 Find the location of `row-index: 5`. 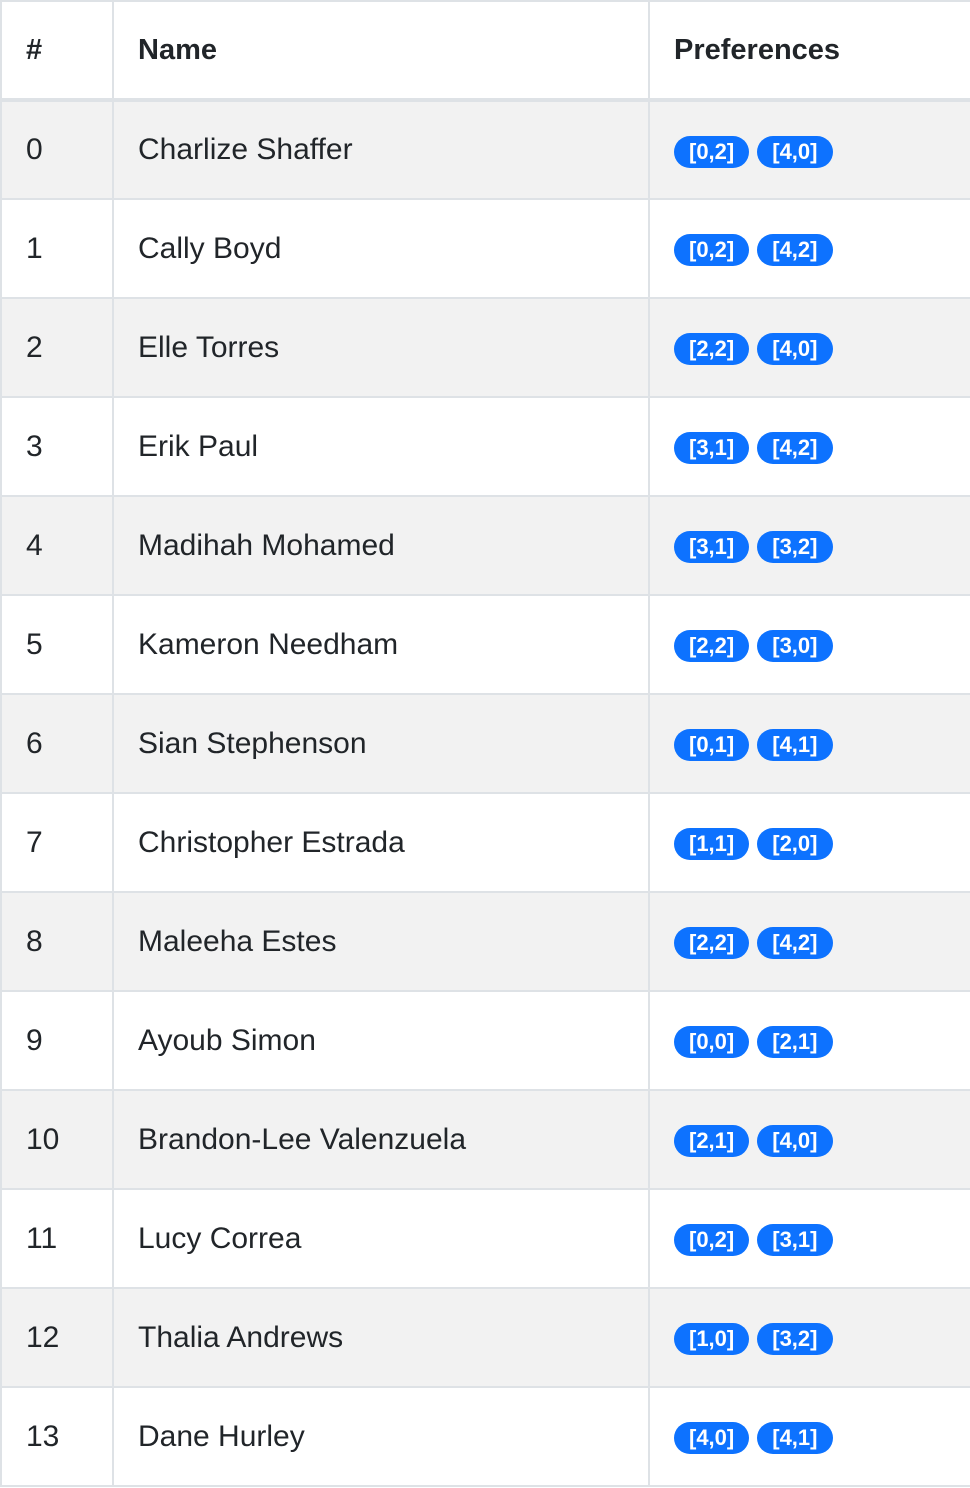

row-index: 5 is located at coordinates (57, 644).